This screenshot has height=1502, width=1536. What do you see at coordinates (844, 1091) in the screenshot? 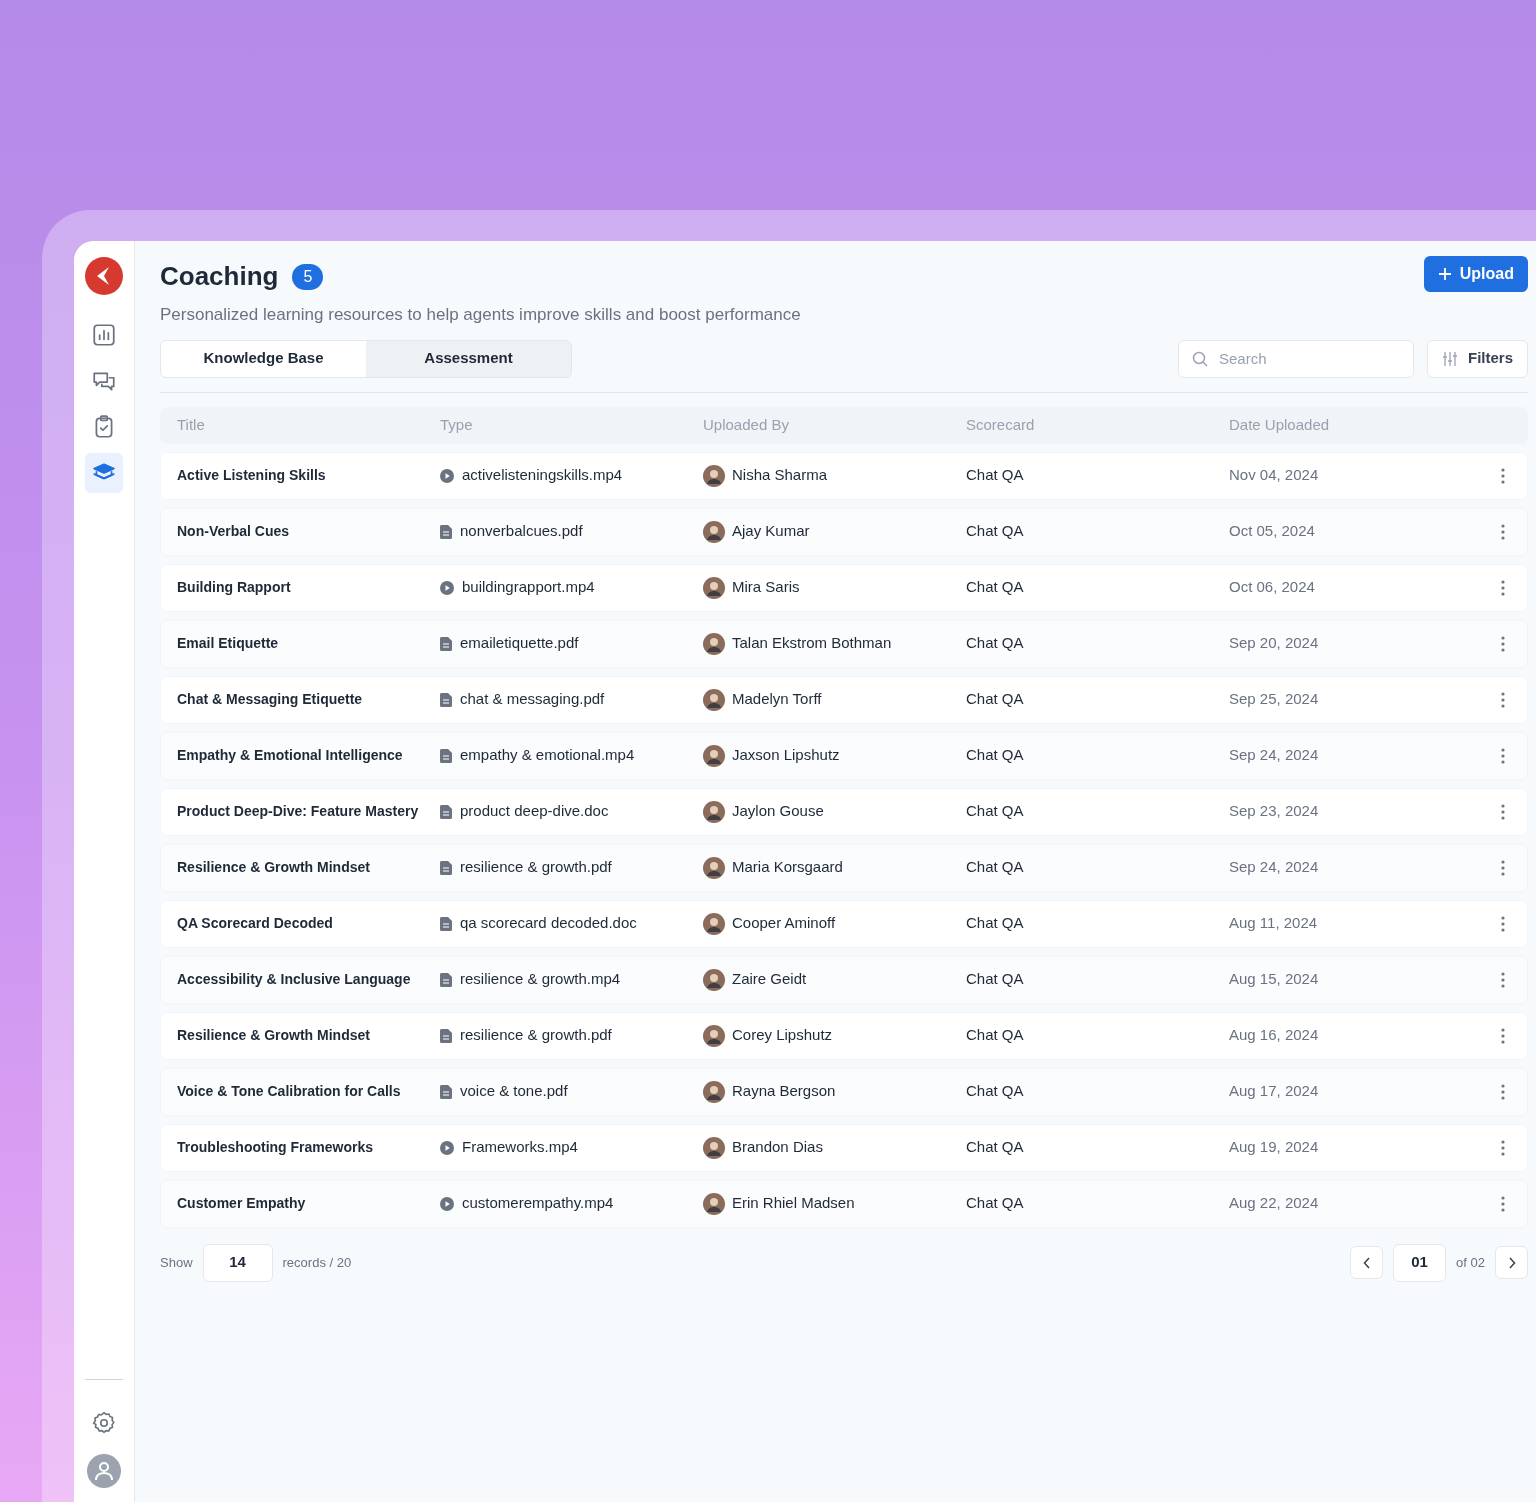
I see `table-row: Voice & Tone Calibration for Calls voice & tone.pdf Rayna Bergson Chat QA Aug 17, 2024` at bounding box center [844, 1091].